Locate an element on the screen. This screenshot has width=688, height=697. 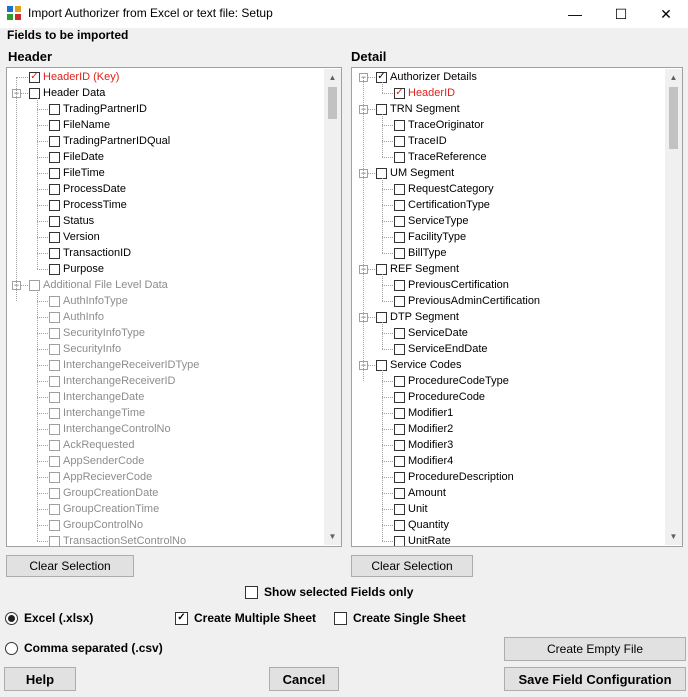
tree-item: RequestCategory is located at coordinates (444, 189).